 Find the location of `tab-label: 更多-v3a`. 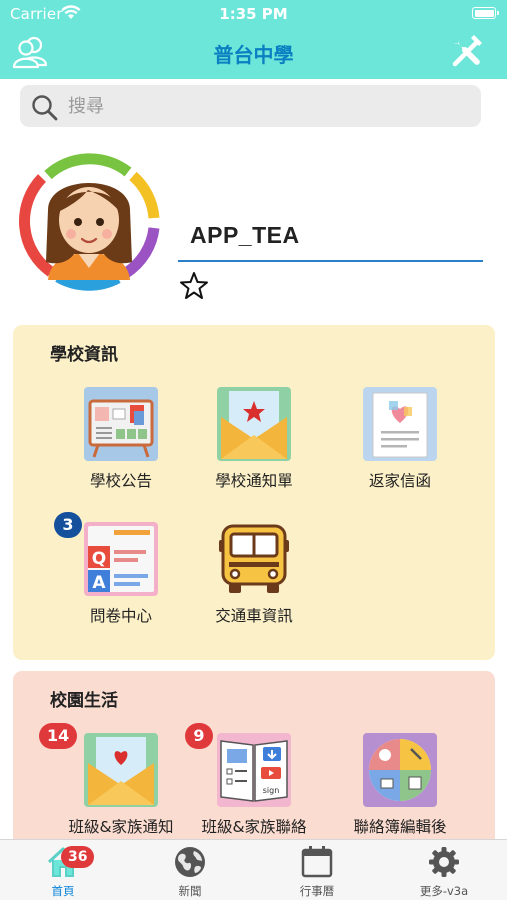

tab-label: 更多-v3a is located at coordinates (444, 891).